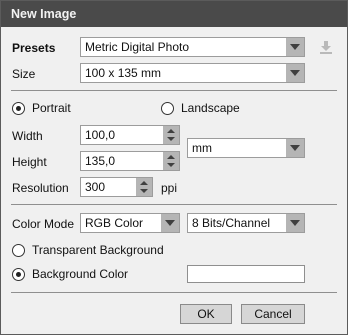 The width and height of the screenshot is (348, 335). I want to click on bit-depth-select: 8 Bits/Channel, so click(246, 223).